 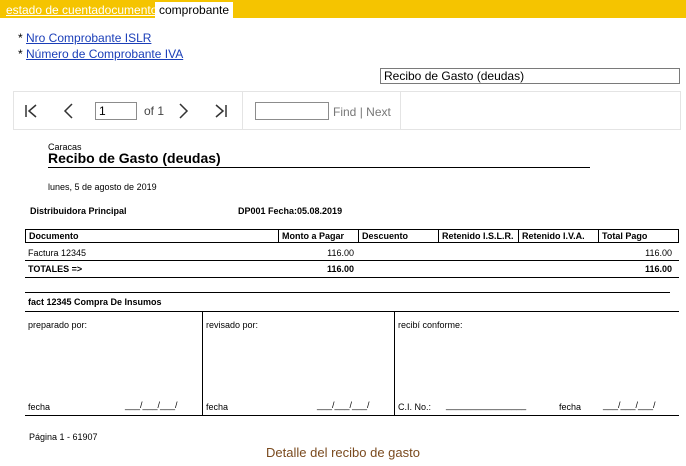 I want to click on column-header: Retenido I.V.A., so click(x=558, y=236).